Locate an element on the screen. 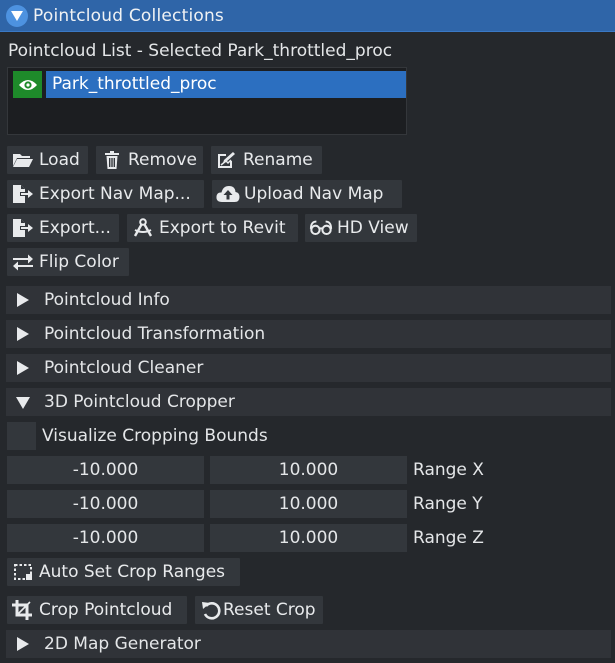  section-pointcloud-transformation: Pointcloud Transformation is located at coordinates (308, 334).